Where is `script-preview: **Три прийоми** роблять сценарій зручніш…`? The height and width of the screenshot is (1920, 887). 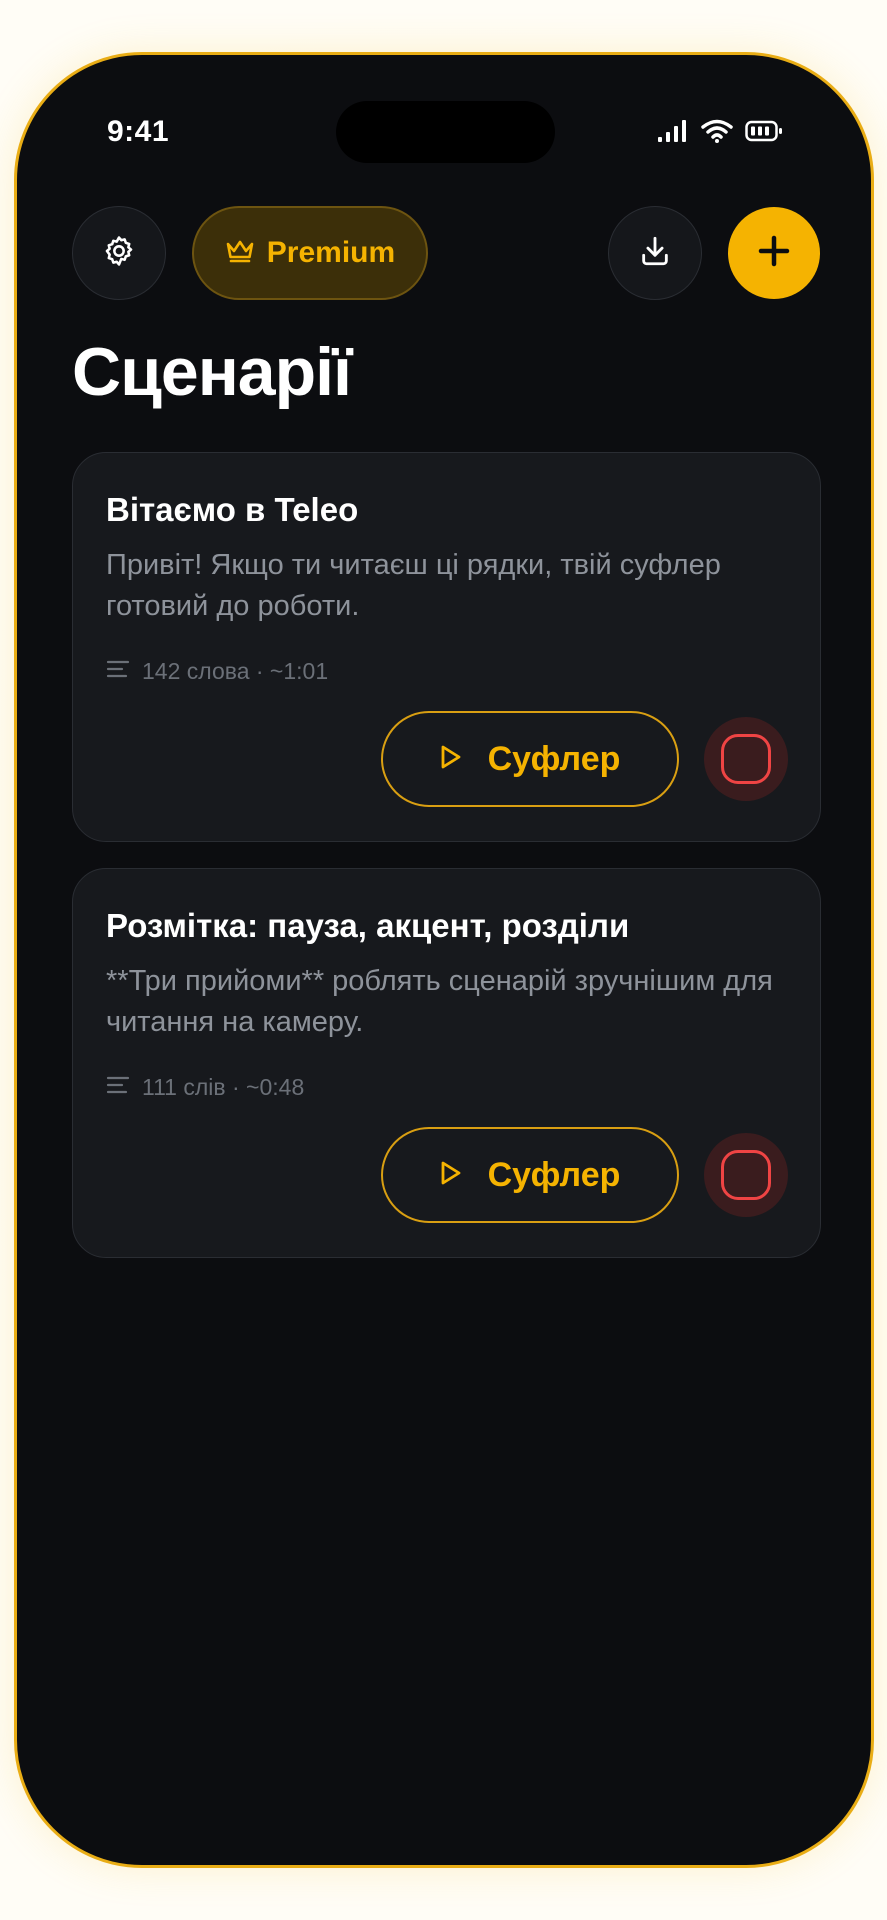
script-preview: **Три прийоми** роблять сценарій зручніш… is located at coordinates (439, 1001).